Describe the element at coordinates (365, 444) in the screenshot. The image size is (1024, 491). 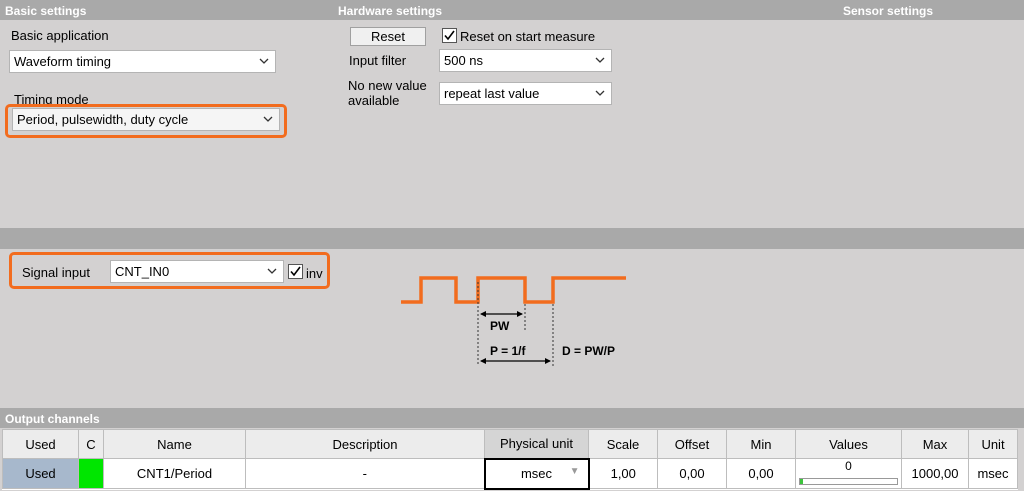
I see `column-header-description: Description` at that location.